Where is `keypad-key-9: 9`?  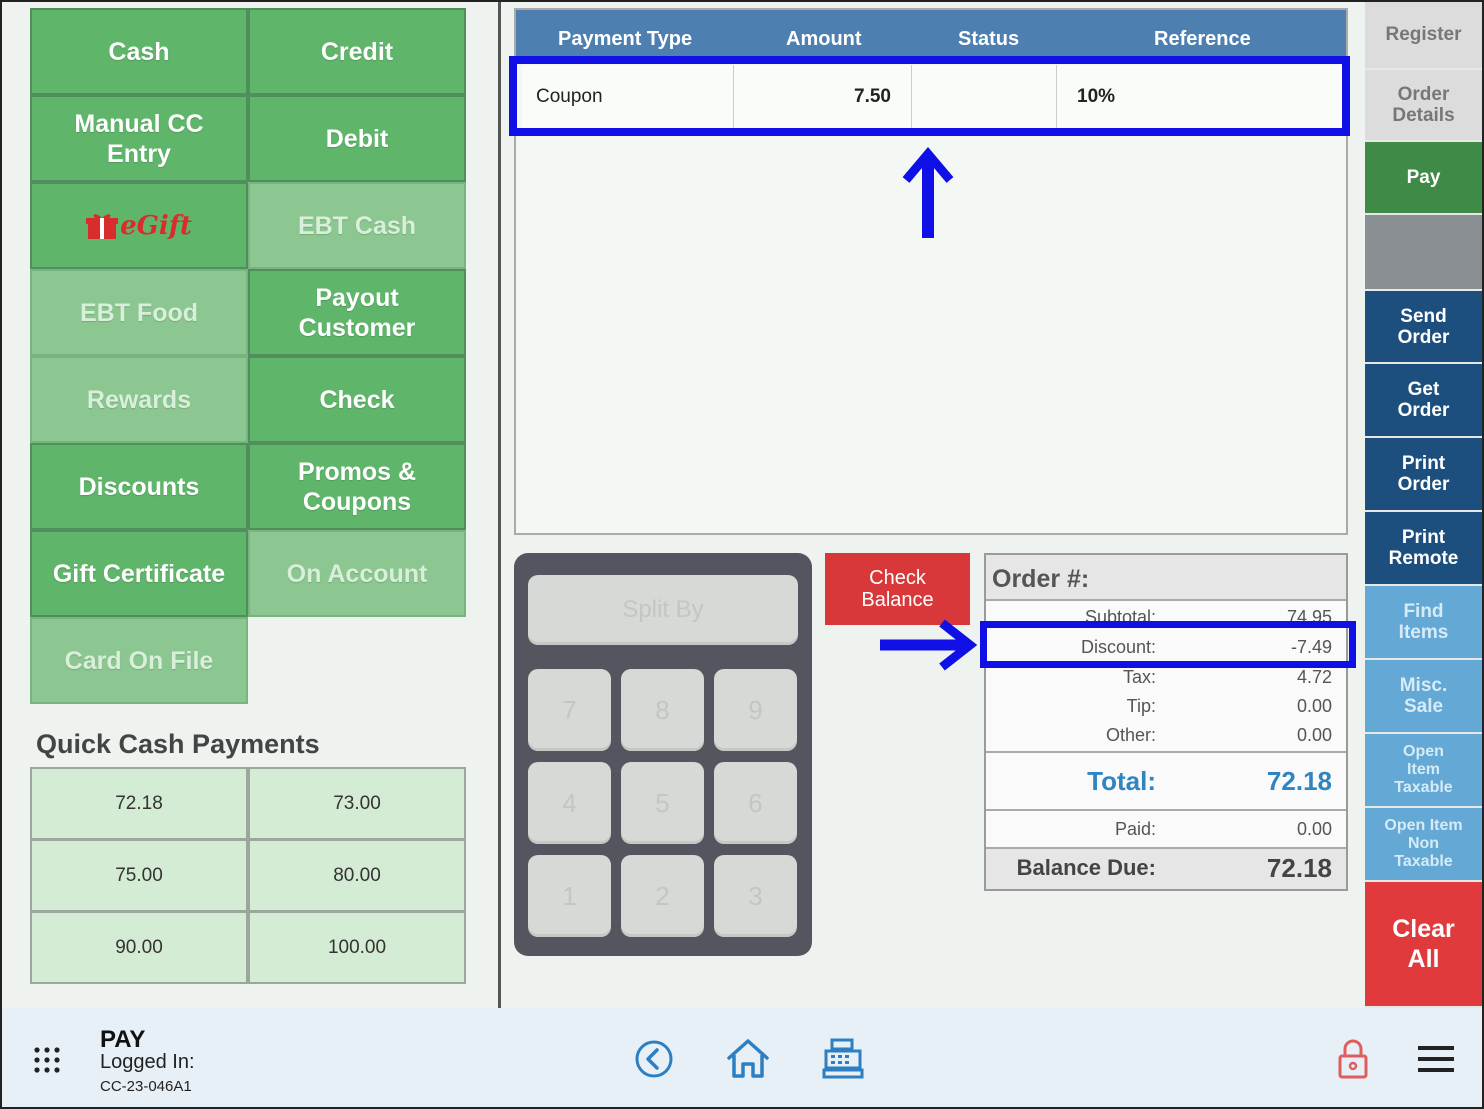 keypad-key-9: 9 is located at coordinates (755, 710).